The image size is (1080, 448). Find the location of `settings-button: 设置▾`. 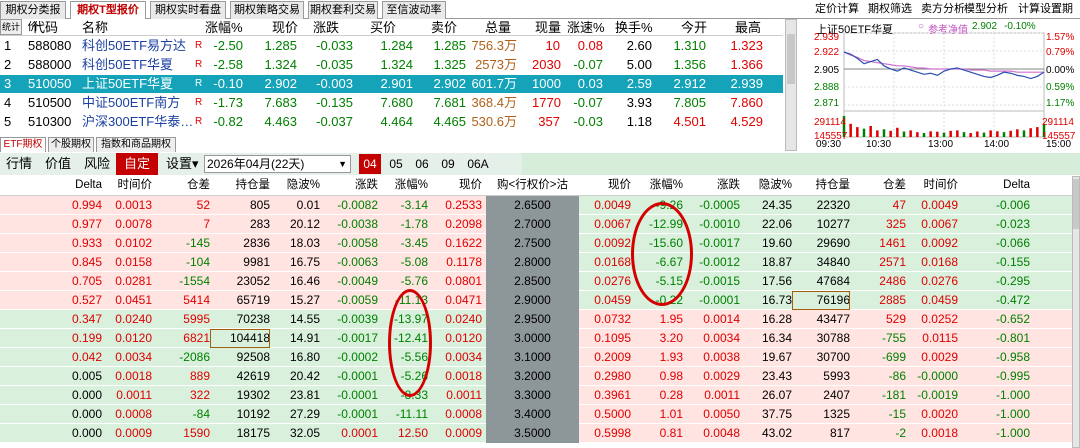

settings-button: 设置▾ is located at coordinates (182, 164).